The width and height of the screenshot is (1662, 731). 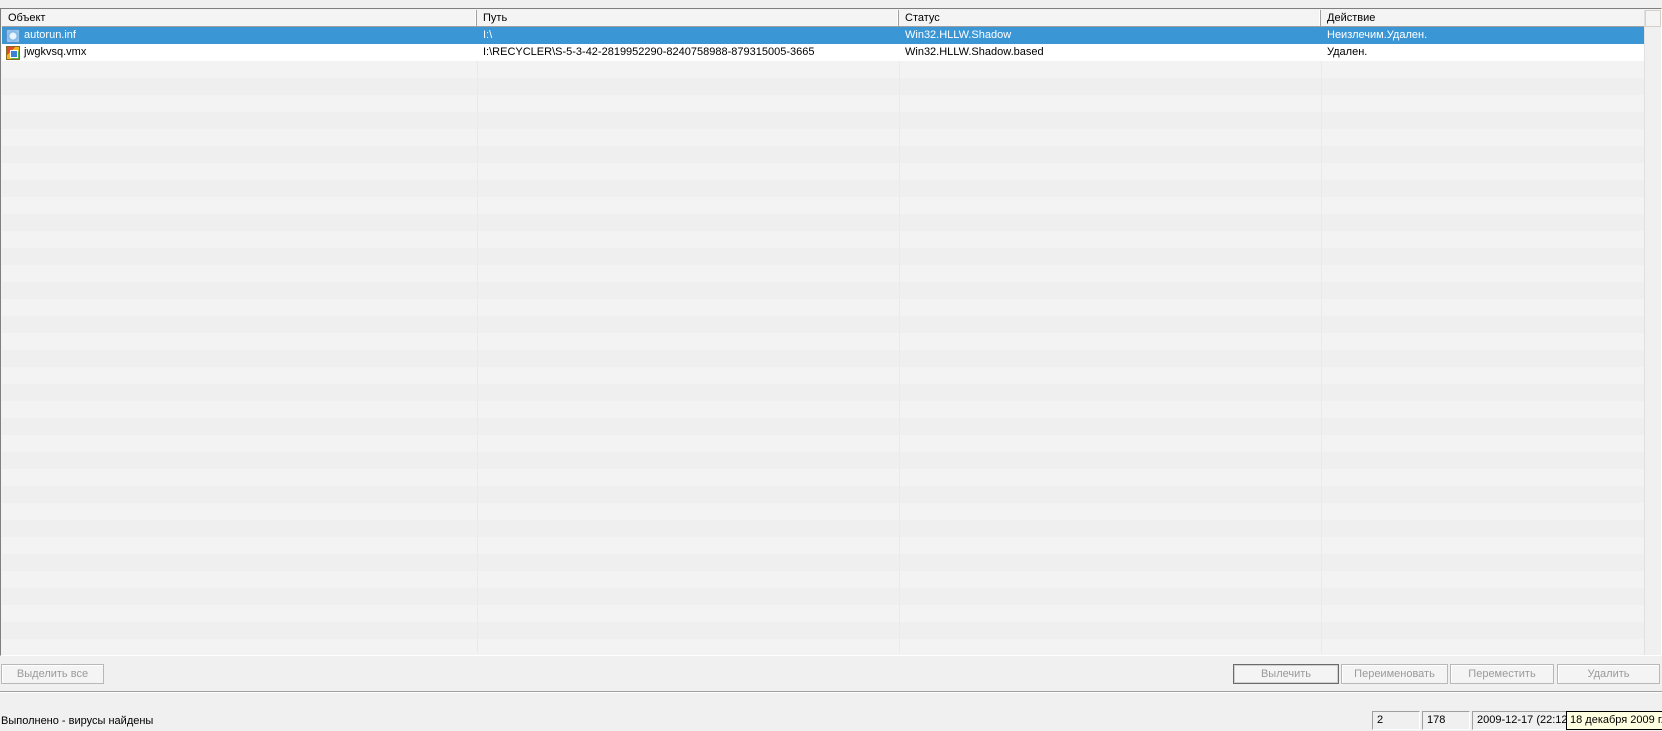 I want to click on delete-button: Удалить, so click(x=1608, y=674).